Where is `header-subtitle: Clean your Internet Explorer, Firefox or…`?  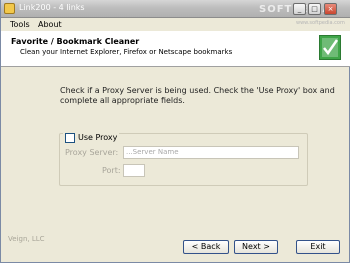
header-subtitle: Clean your Internet Explorer, Firefox or… is located at coordinates (126, 52).